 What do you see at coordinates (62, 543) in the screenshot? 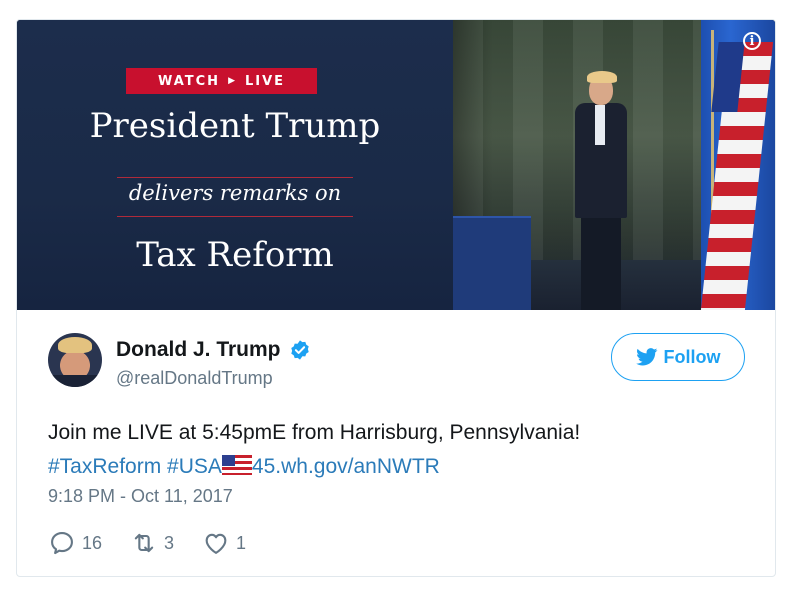
I see `reply-icon` at bounding box center [62, 543].